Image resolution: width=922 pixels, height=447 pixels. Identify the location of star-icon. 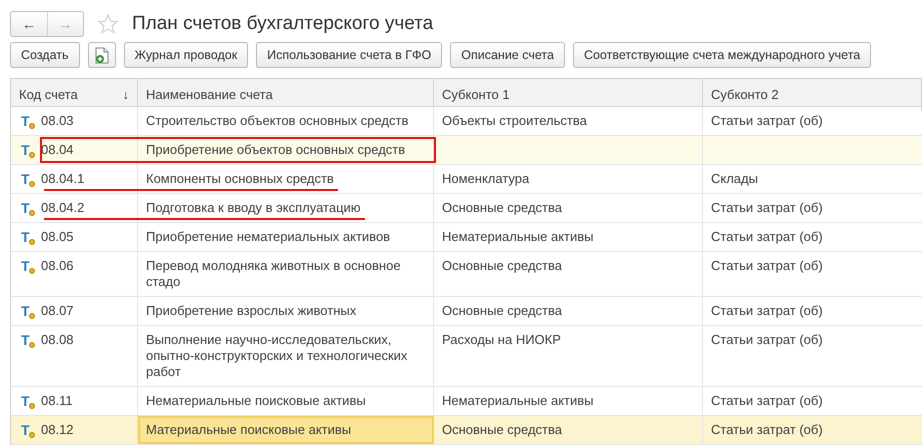
(108, 24).